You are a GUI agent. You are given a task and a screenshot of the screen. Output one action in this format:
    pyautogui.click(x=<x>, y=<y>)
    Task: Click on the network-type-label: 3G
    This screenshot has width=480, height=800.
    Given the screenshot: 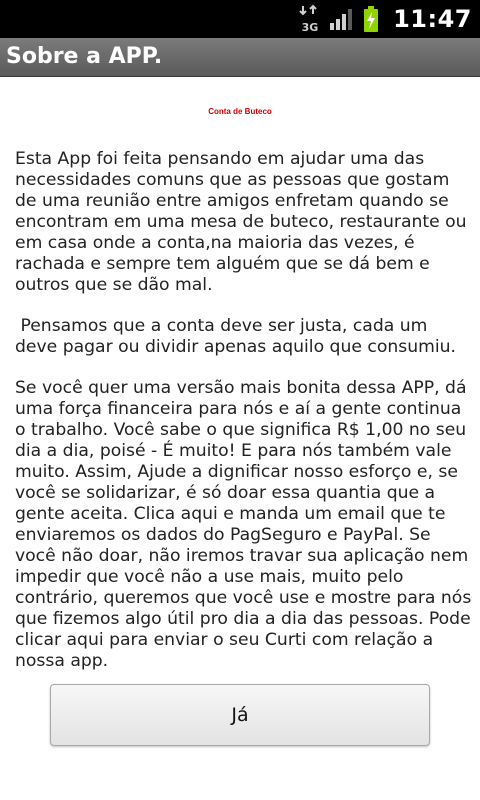 What is the action you would take?
    pyautogui.click(x=310, y=27)
    